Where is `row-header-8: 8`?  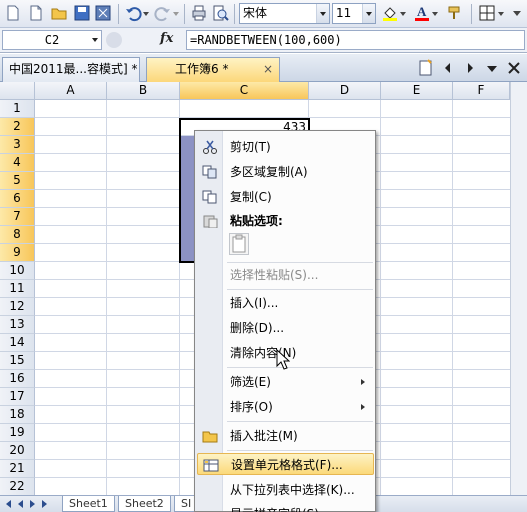 row-header-8: 8 is located at coordinates (17, 235).